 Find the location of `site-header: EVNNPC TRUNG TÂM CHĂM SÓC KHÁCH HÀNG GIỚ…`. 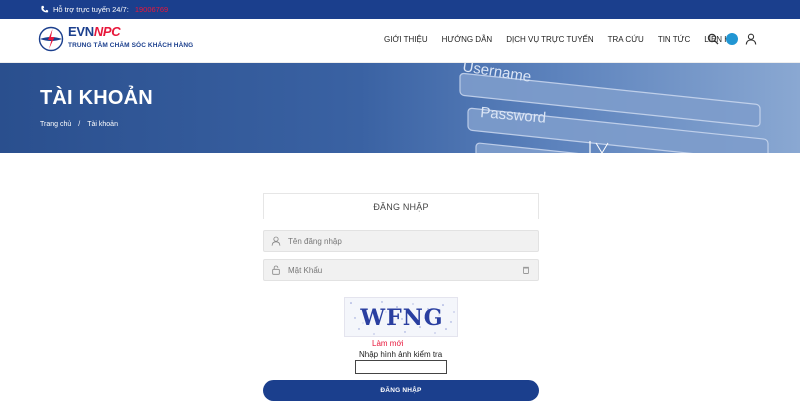

site-header: EVNNPC TRUNG TÂM CHĂM SÓC KHÁCH HÀNG GIỚ… is located at coordinates (400, 41).